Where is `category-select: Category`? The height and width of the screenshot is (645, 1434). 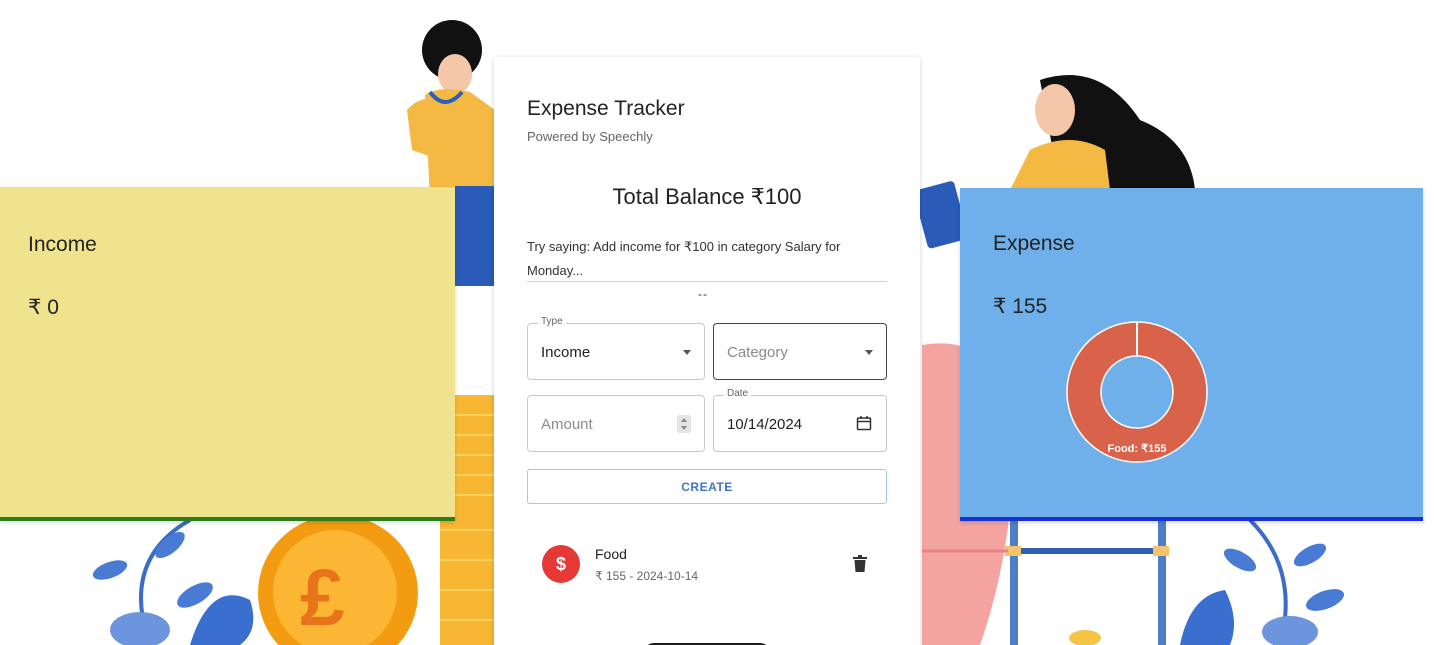
category-select: Category is located at coordinates (800, 351).